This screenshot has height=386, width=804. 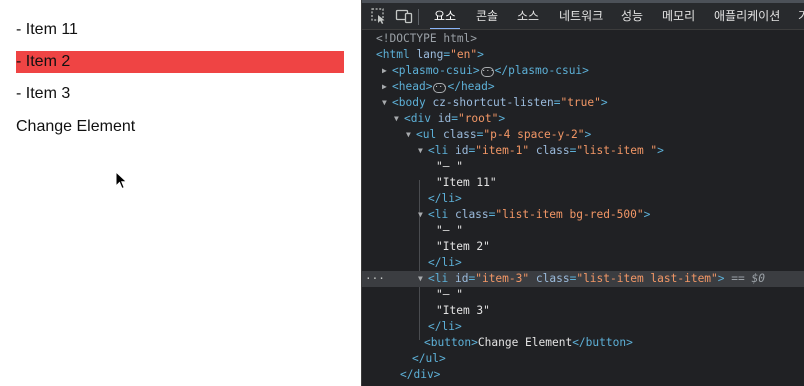 What do you see at coordinates (748, 278) in the screenshot?
I see `selected-node-marker: == $0` at bounding box center [748, 278].